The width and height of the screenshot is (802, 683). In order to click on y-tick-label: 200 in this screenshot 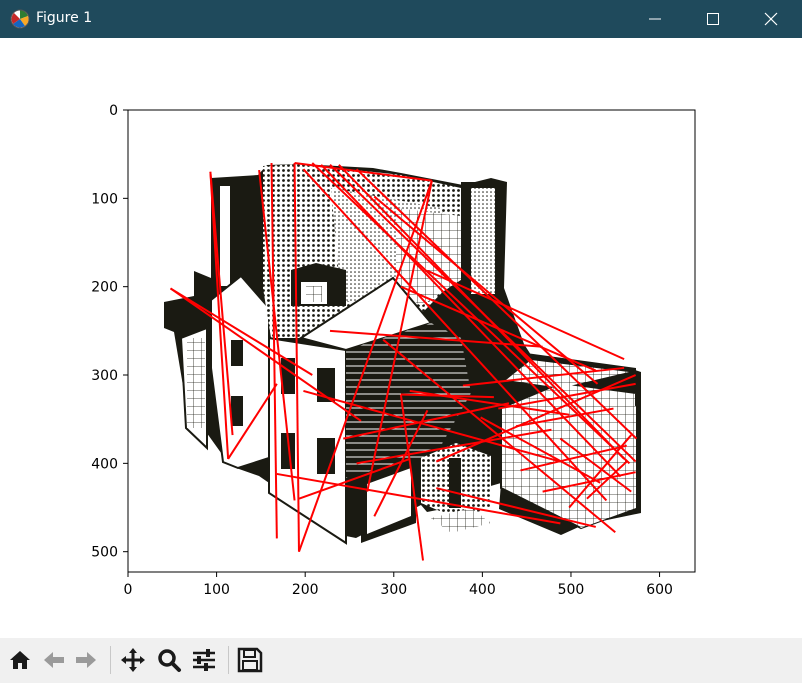, I will do `click(104, 288)`.